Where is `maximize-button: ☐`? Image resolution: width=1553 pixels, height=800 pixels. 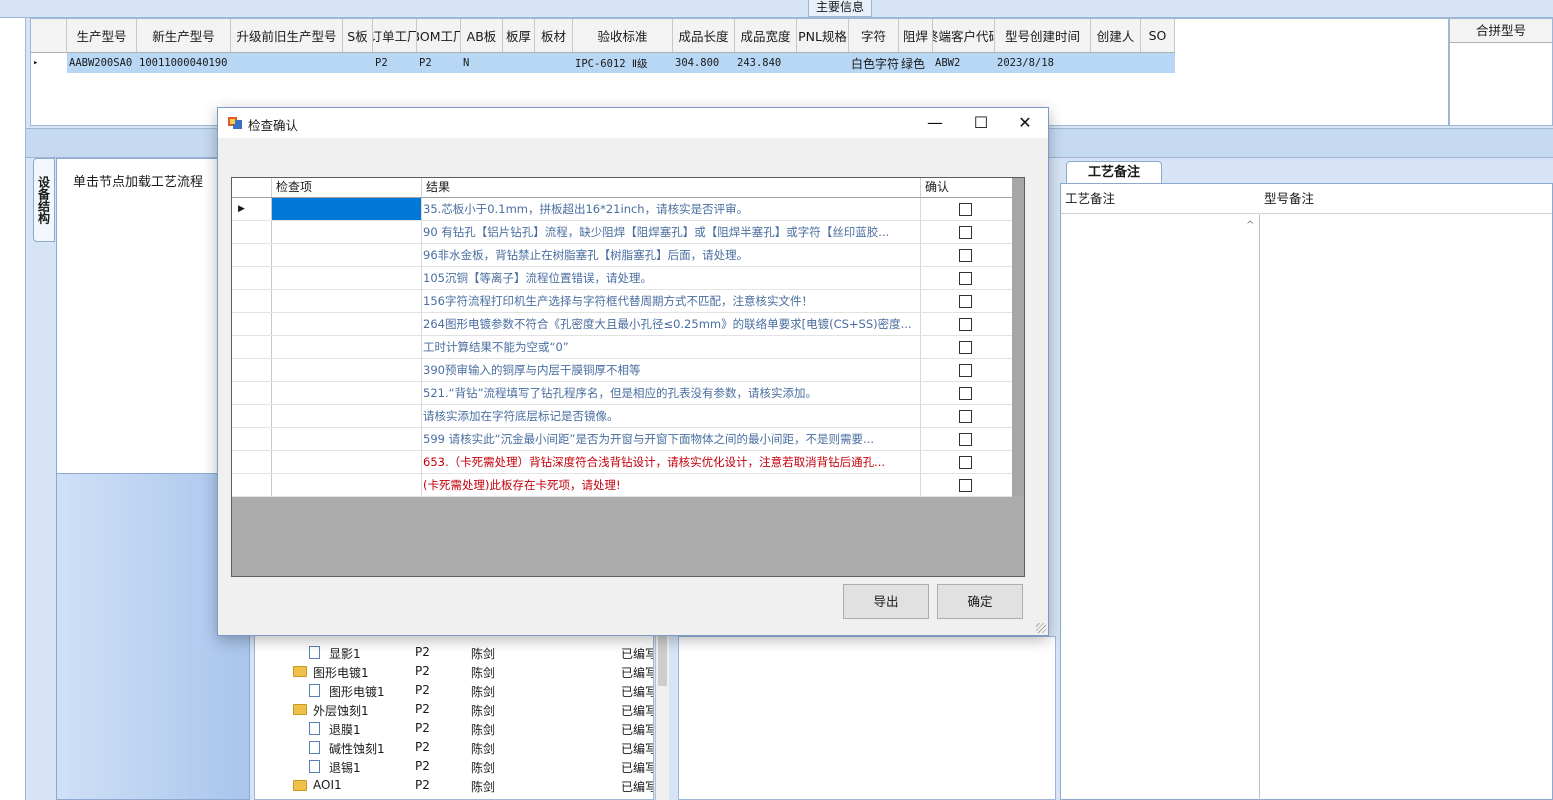 maximize-button: ☐ is located at coordinates (981, 123).